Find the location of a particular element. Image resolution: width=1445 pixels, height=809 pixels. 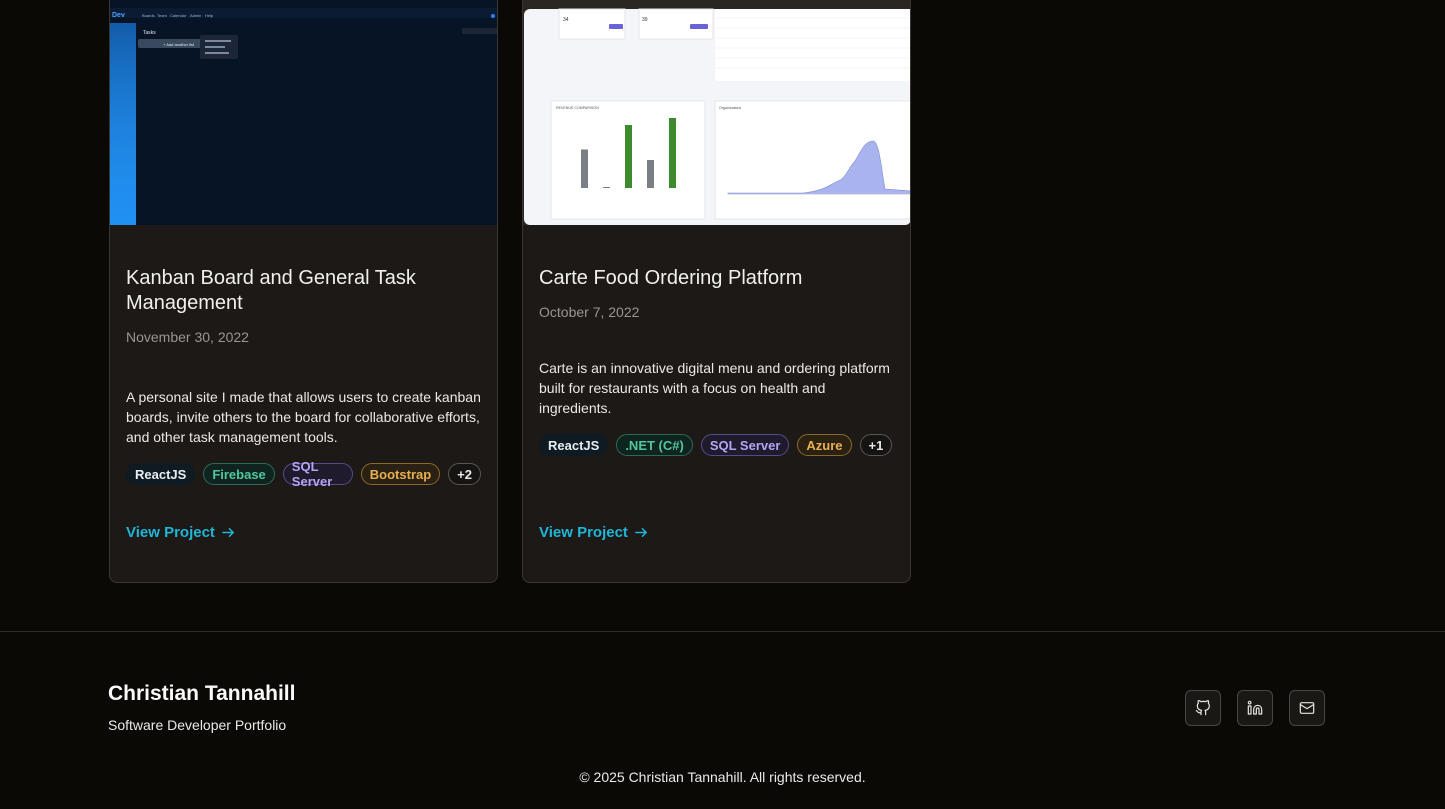

tag-list: ReactJS .NET (C#) SQL Server Azure +1 is located at coordinates (716, 445).